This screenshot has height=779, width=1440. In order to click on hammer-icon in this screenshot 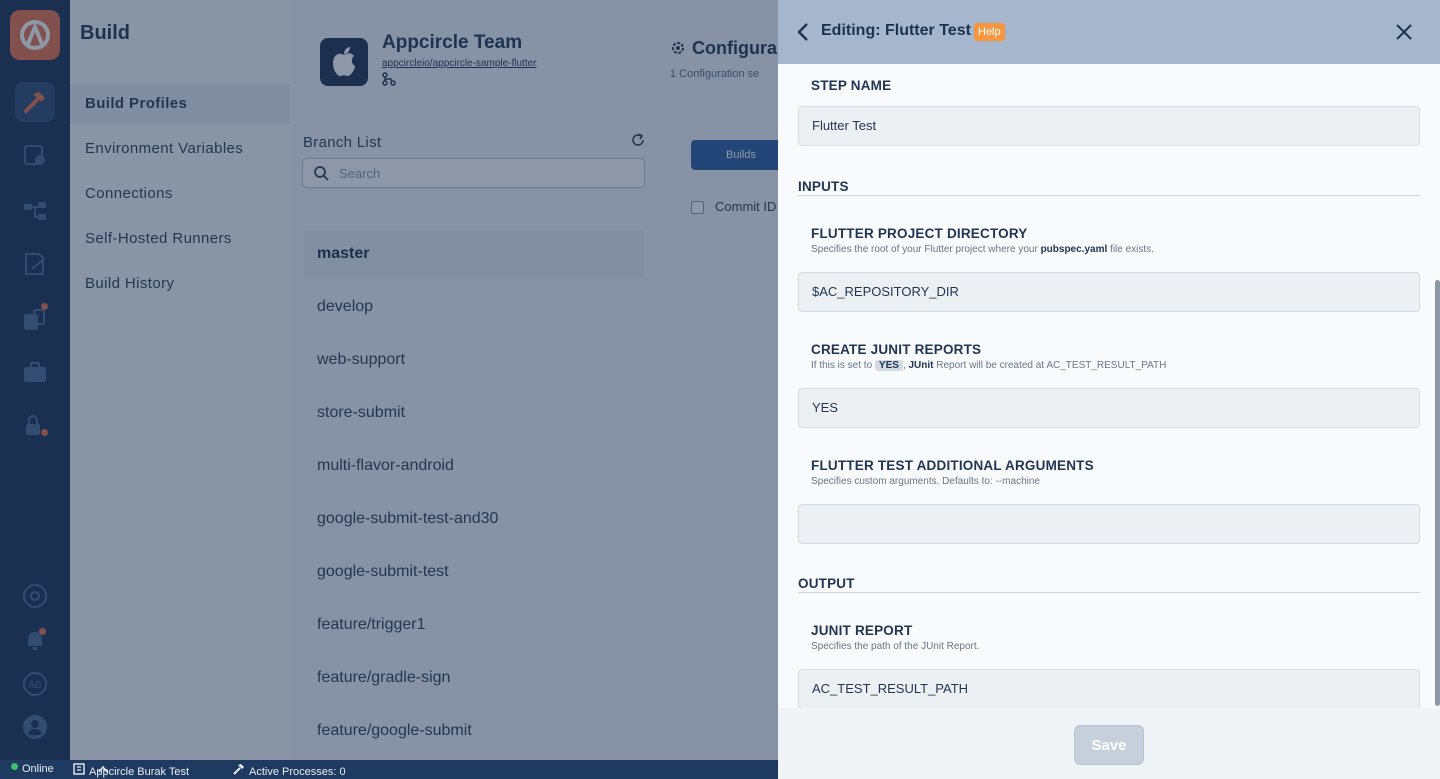, I will do `click(238, 769)`.